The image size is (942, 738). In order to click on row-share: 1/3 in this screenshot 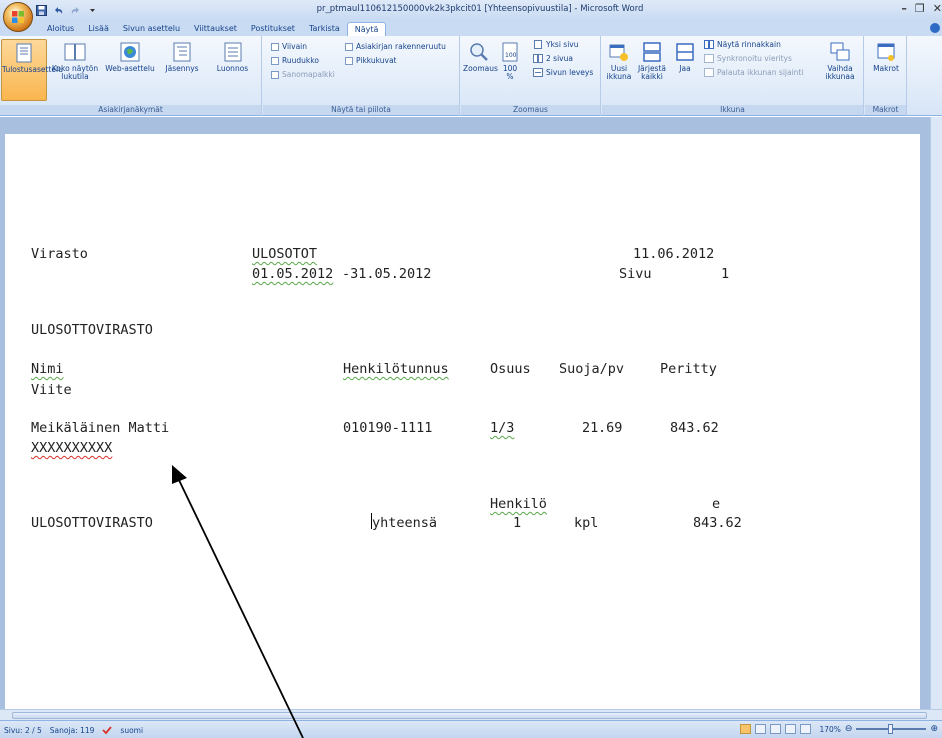, I will do `click(502, 428)`.